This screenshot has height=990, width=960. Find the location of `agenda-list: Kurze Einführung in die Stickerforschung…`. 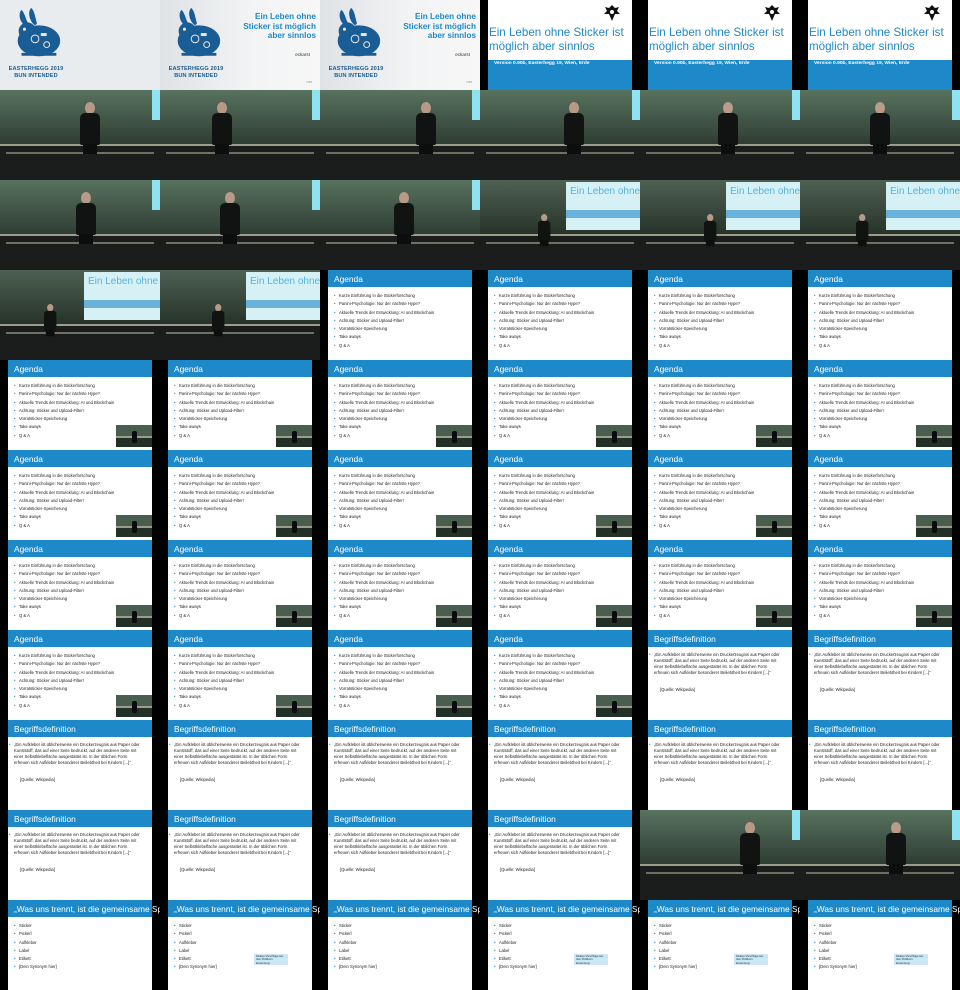

agenda-list: Kurze Einführung in die Stickerforschung… is located at coordinates (384, 591).